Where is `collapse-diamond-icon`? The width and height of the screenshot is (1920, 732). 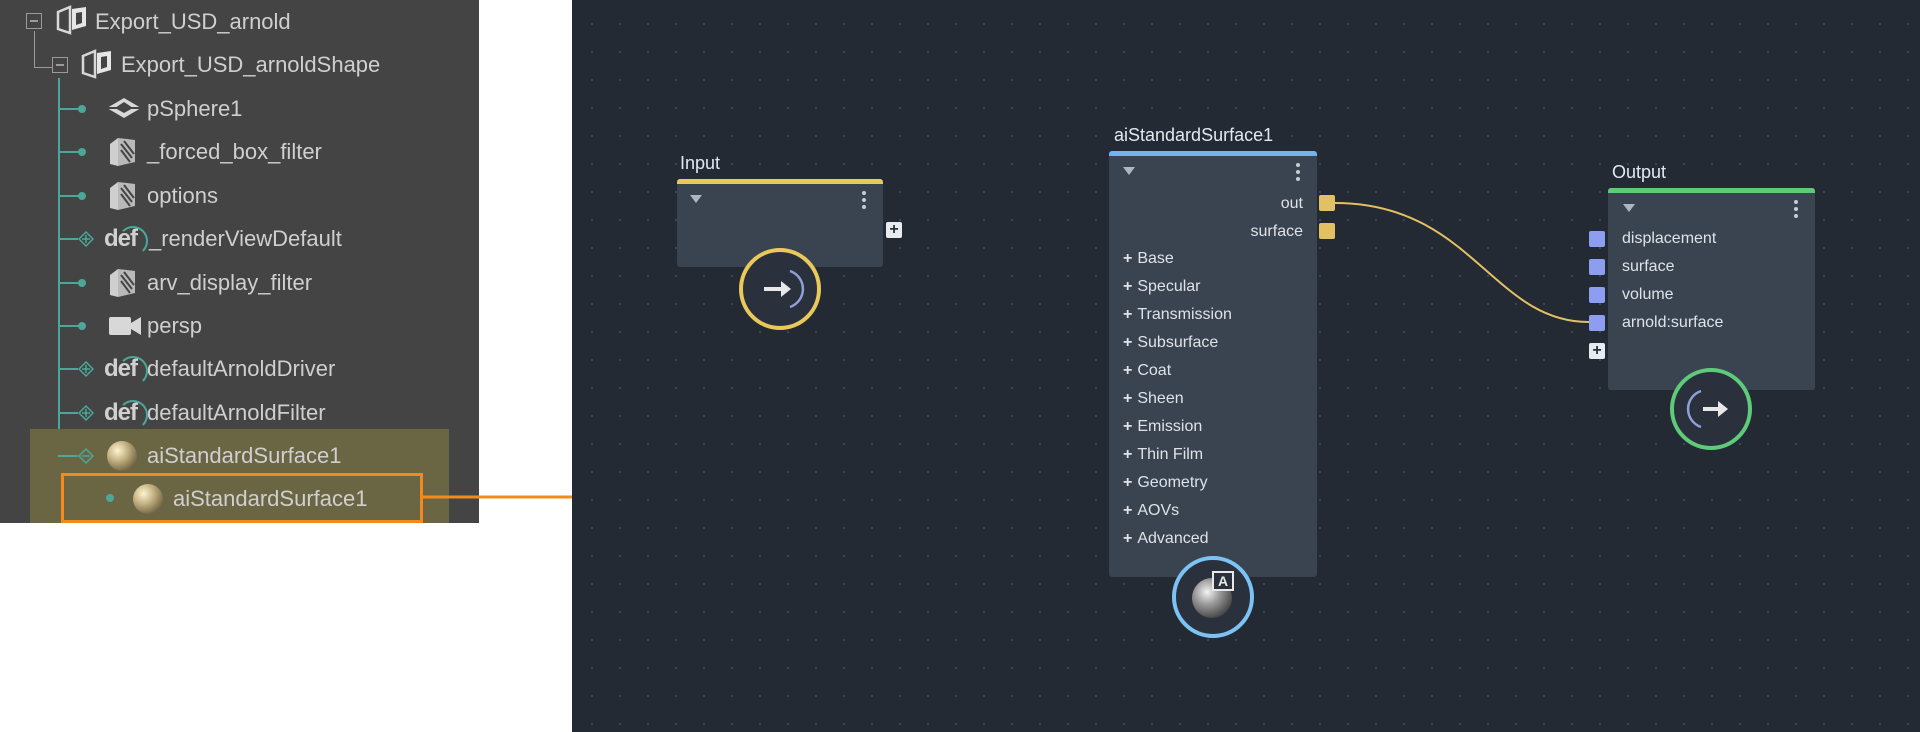
collapse-diamond-icon is located at coordinates (86, 456).